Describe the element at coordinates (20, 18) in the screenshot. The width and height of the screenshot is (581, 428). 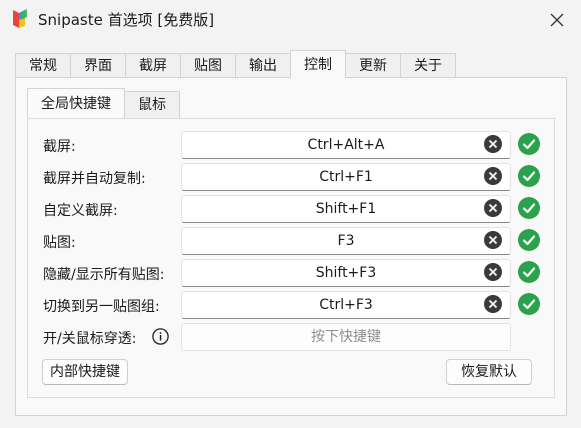
I see `snipaste-logo-icon` at that location.